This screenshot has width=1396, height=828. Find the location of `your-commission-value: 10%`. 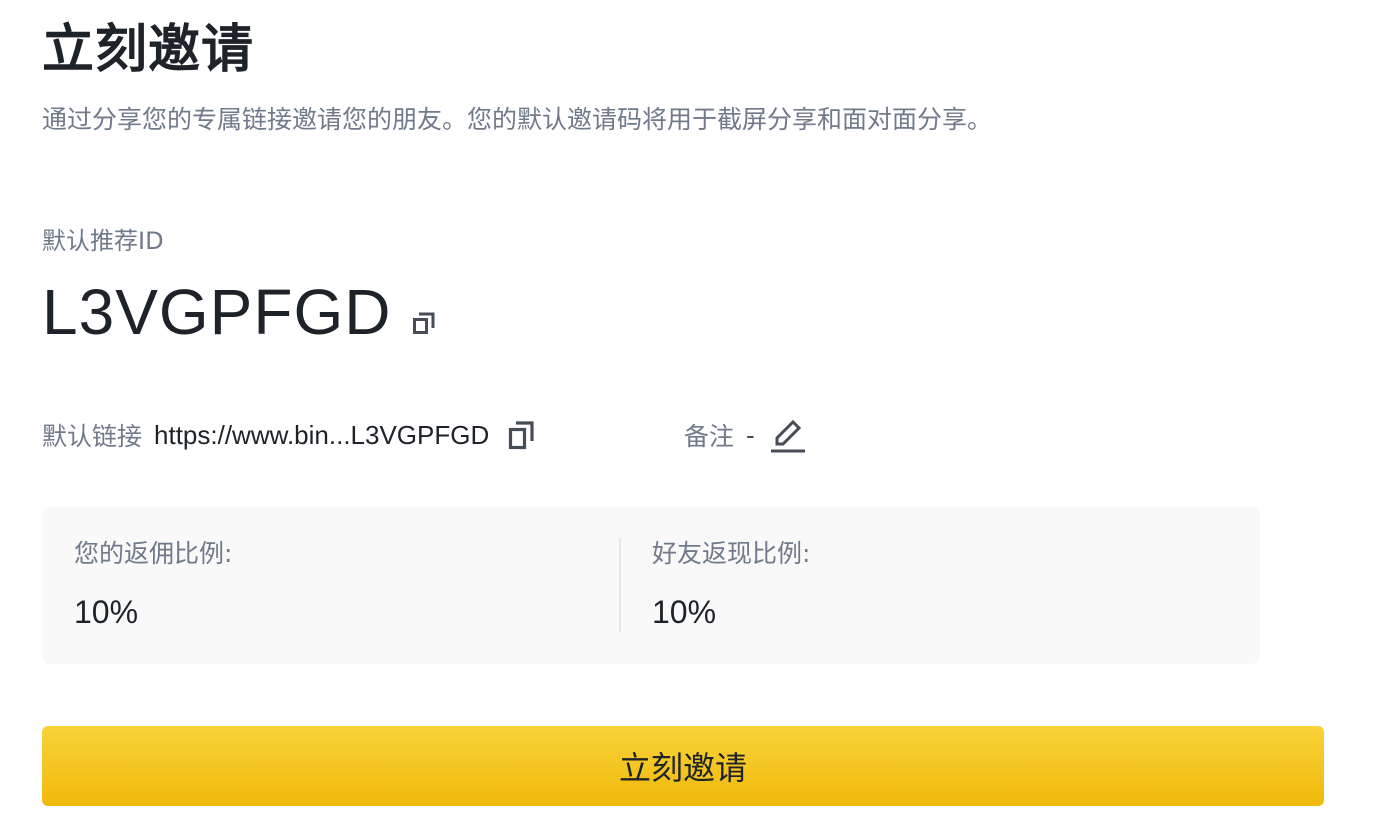

your-commission-value: 10% is located at coordinates (106, 612).